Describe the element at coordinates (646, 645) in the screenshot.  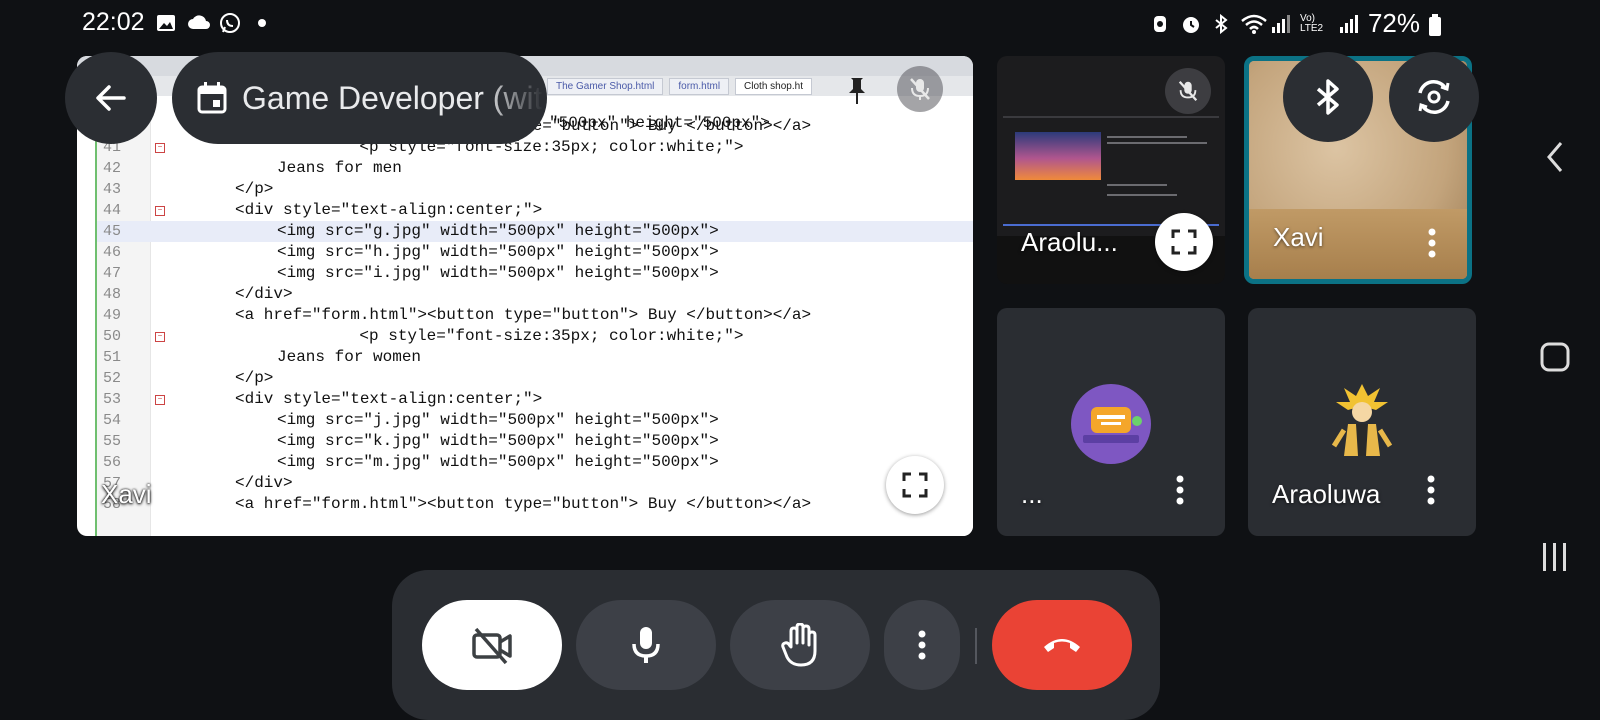
I see `mic-toggle-button` at that location.